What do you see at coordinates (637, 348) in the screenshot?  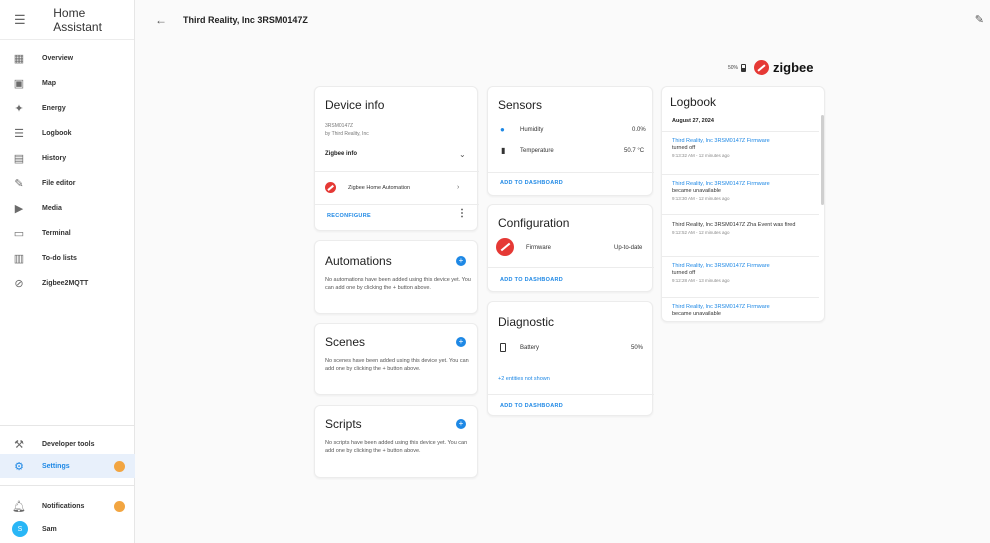 I see `battery-value: 50%` at bounding box center [637, 348].